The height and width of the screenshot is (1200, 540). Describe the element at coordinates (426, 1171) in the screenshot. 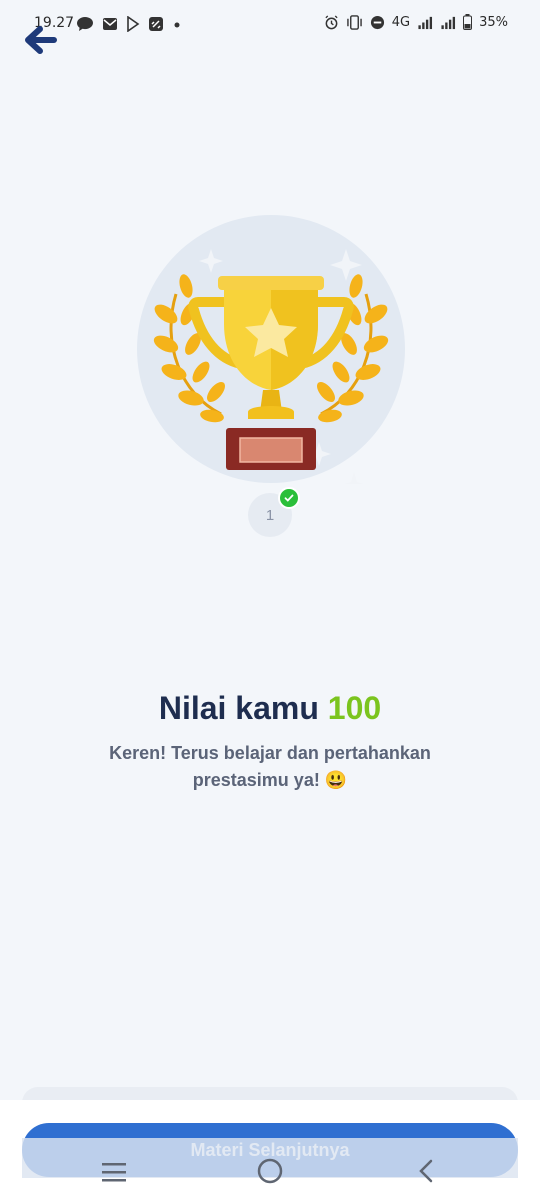

I see `nav-back-icon` at that location.